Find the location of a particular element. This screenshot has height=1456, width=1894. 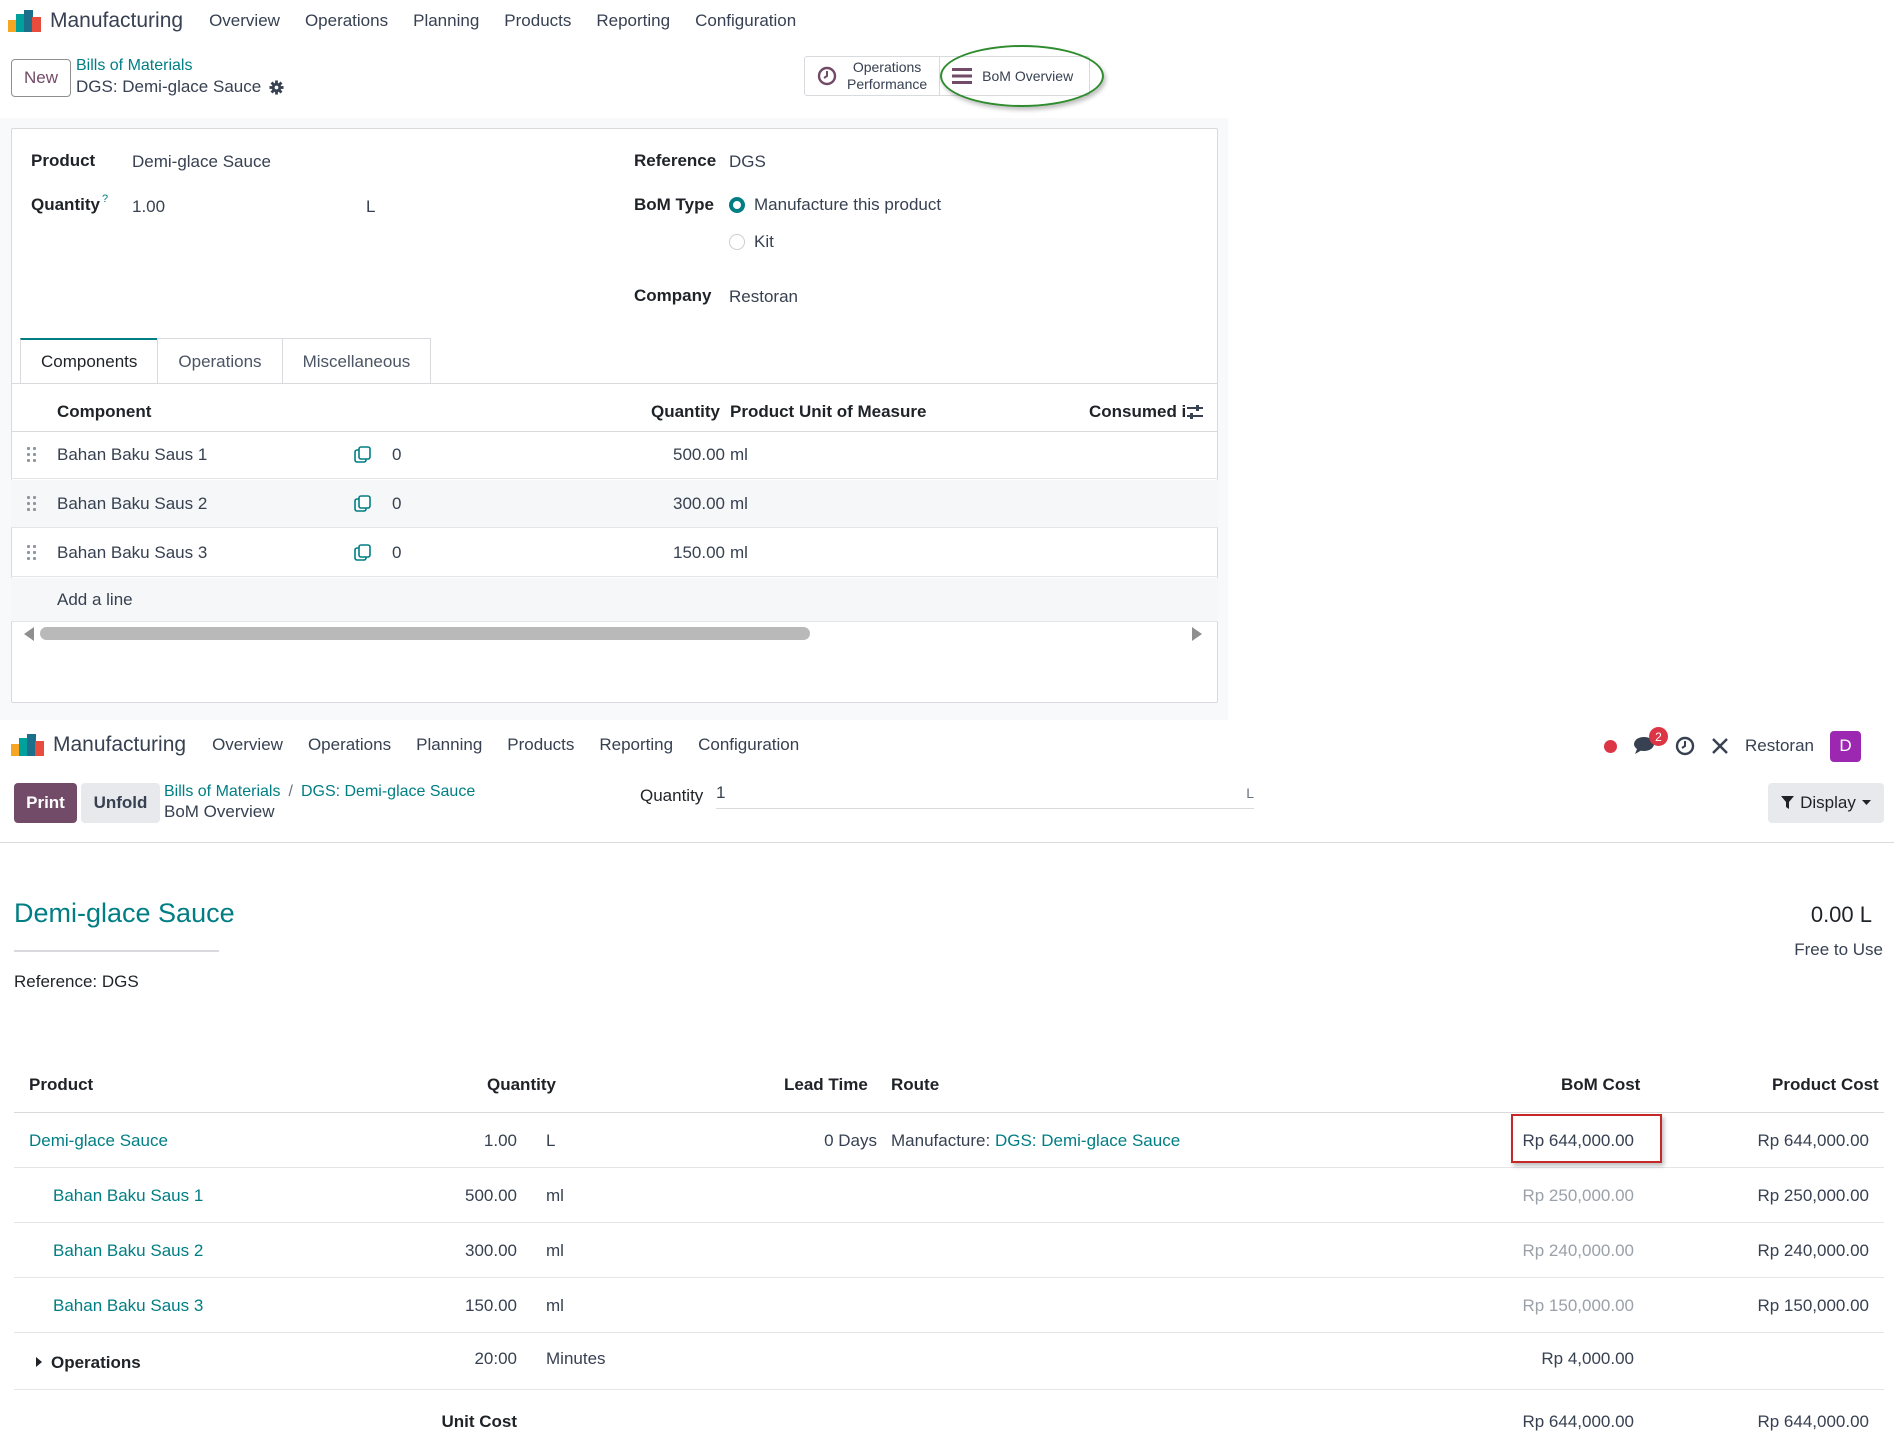

header-consumed: Consumed i is located at coordinates (1137, 412).